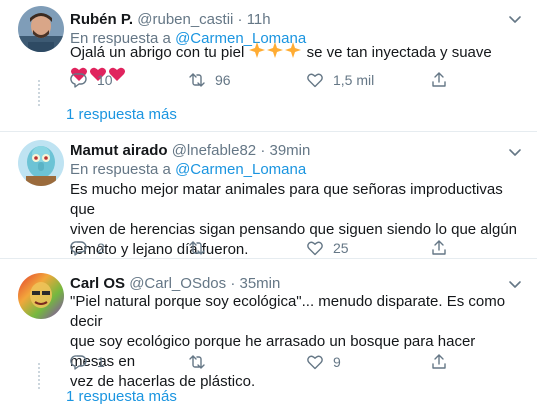 The image size is (537, 411). Describe the element at coordinates (87, 362) in the screenshot. I see `reply-button: 1` at that location.